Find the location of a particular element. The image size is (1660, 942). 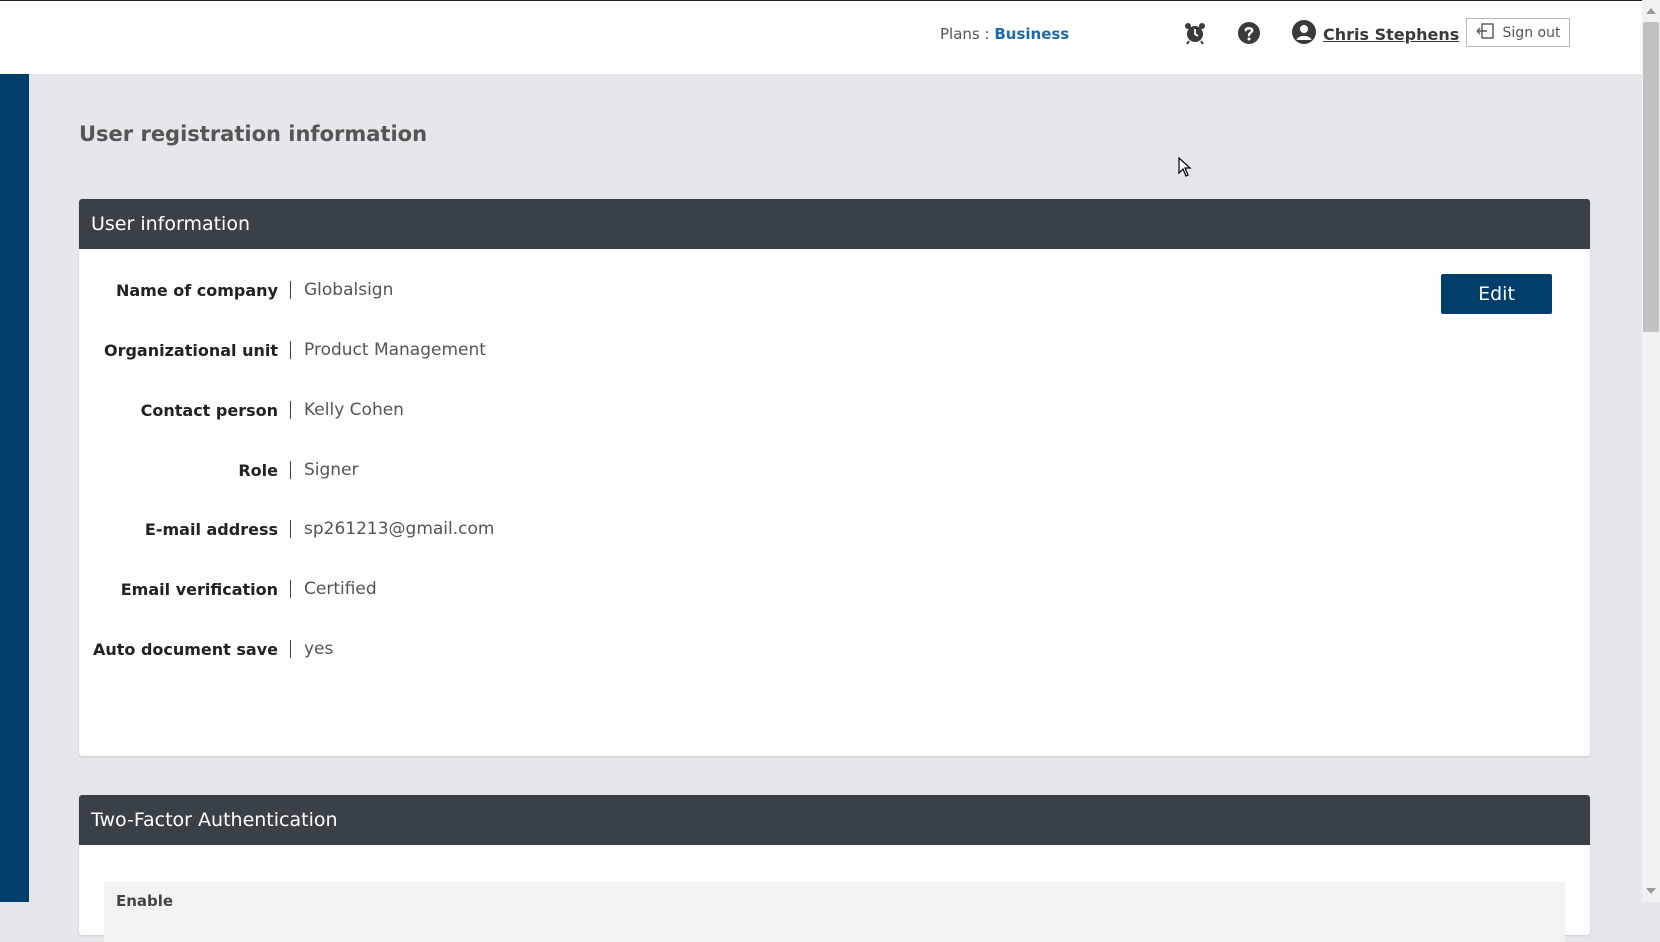

user-icon is located at coordinates (1304, 34).